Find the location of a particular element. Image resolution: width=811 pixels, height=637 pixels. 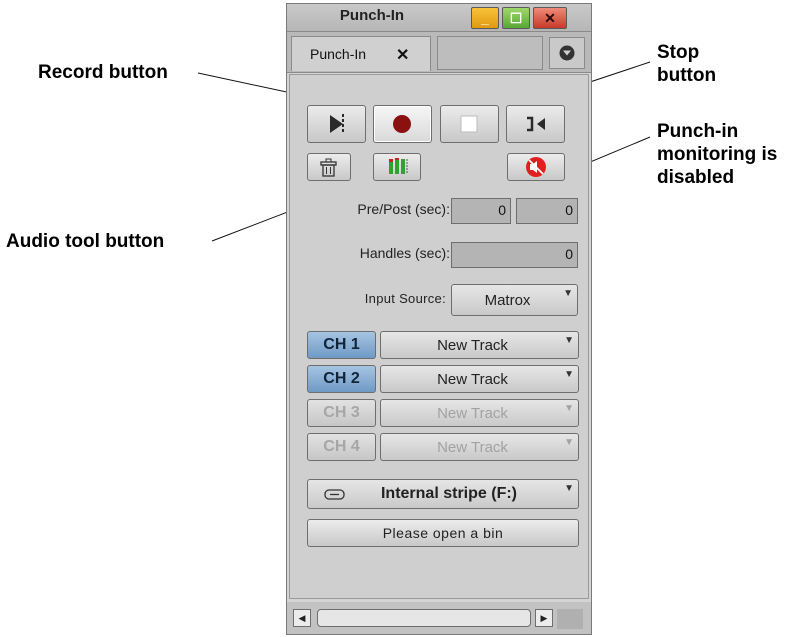

tab-label: Punch-In is located at coordinates (338, 54).